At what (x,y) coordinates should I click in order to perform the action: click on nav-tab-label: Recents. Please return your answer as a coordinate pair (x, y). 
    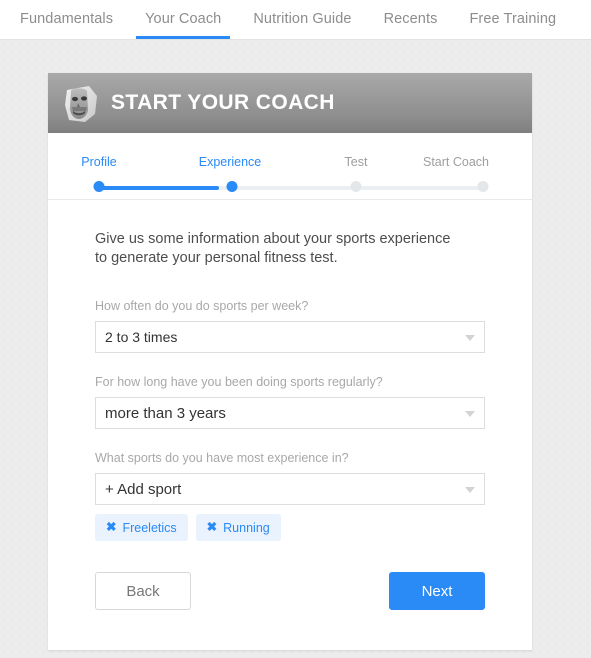
    Looking at the image, I should click on (410, 19).